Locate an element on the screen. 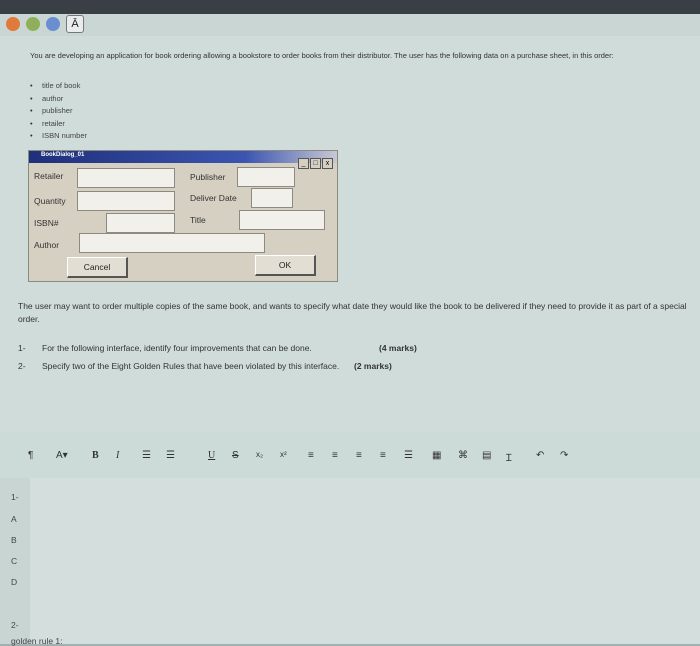 Image resolution: width=700 pixels, height=646 pixels. dialog-titlebar: BookDialog_01 _ □ x is located at coordinates (183, 160).